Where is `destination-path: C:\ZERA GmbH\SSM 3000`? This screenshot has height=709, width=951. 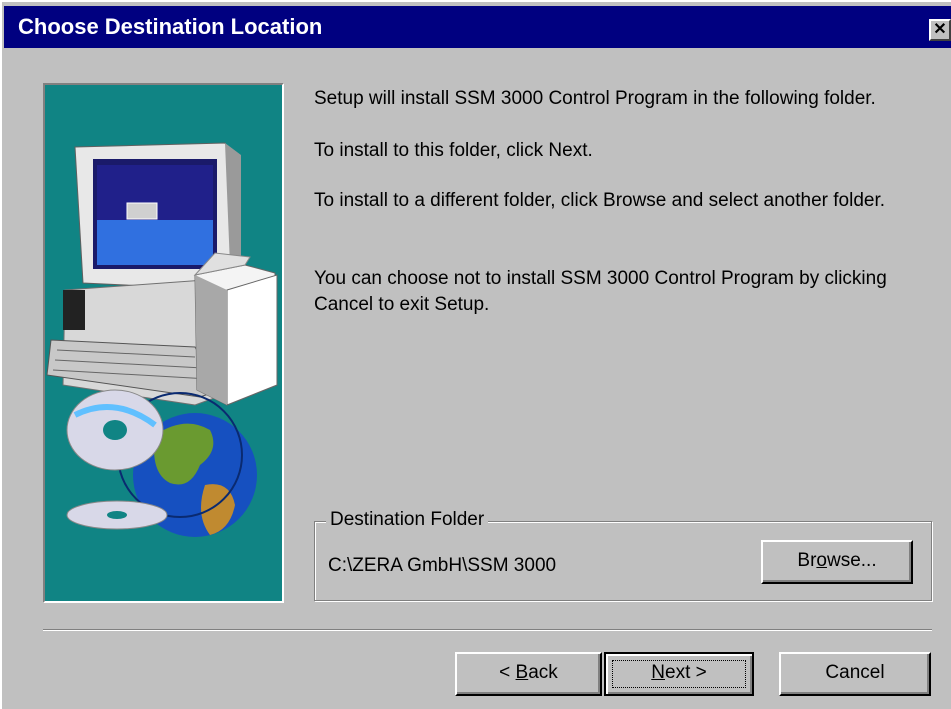 destination-path: C:\ZERA GmbH\SSM 3000 is located at coordinates (442, 565).